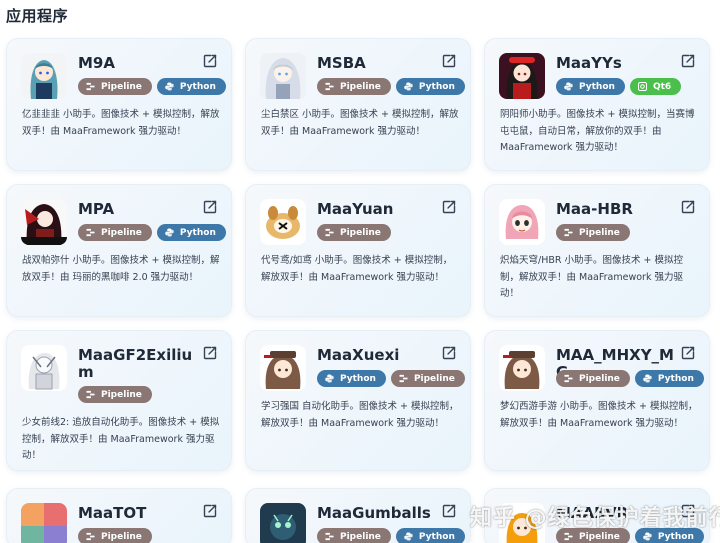 The height and width of the screenshot is (543, 720). I want to click on tag-label: Qt6, so click(662, 86).